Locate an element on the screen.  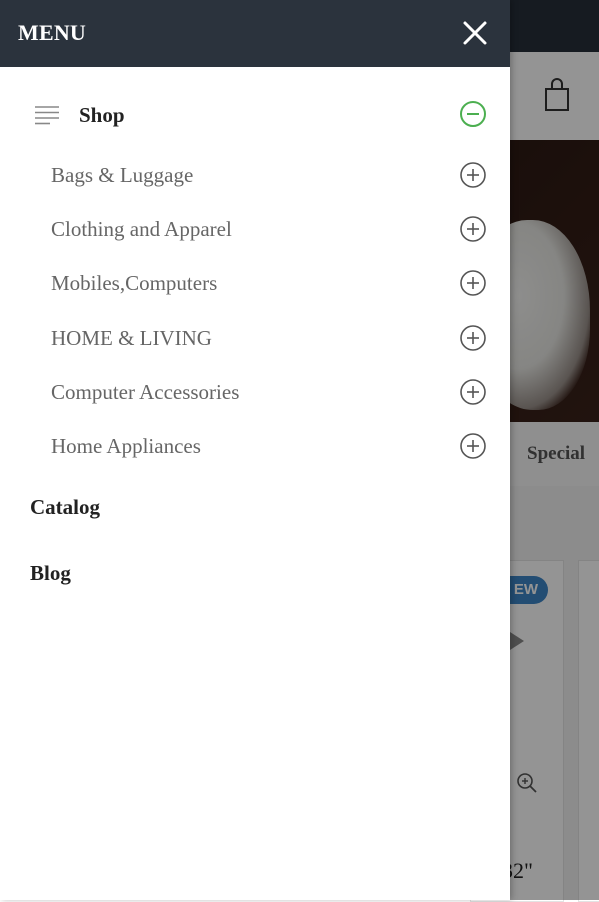
submenu-item-mobiles-computers: Mobiles,Computers is located at coordinates (255, 284).